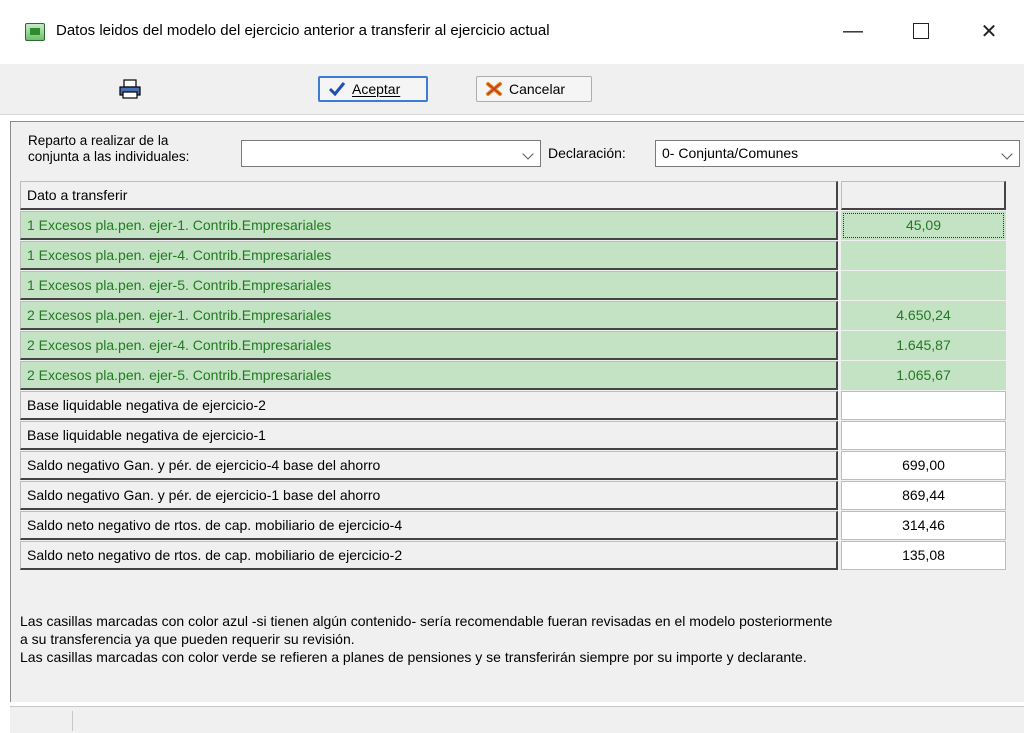 This screenshot has height=733, width=1024. I want to click on minimize-icon: —, so click(853, 30).